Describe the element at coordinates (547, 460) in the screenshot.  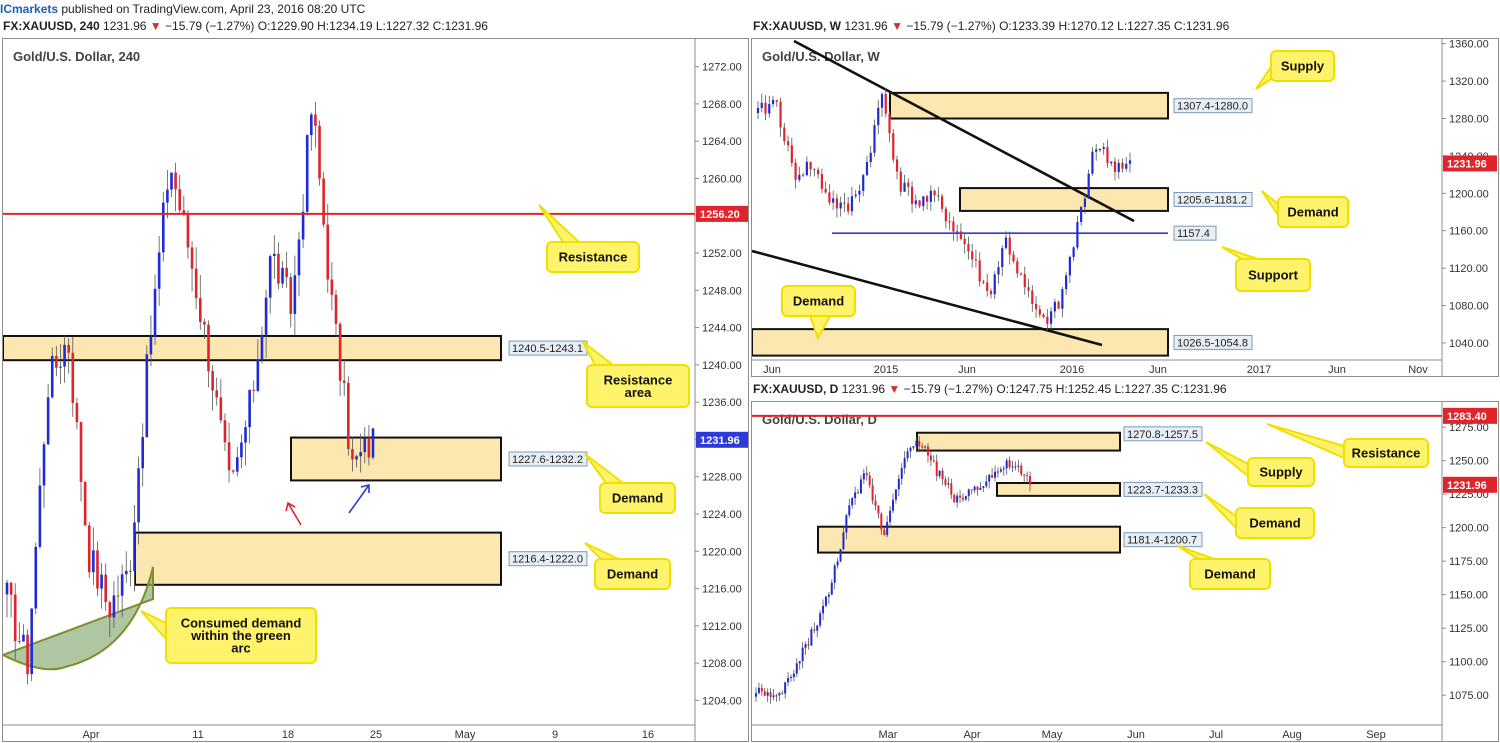
I see `zone-label: 1227.6-1232.2` at that location.